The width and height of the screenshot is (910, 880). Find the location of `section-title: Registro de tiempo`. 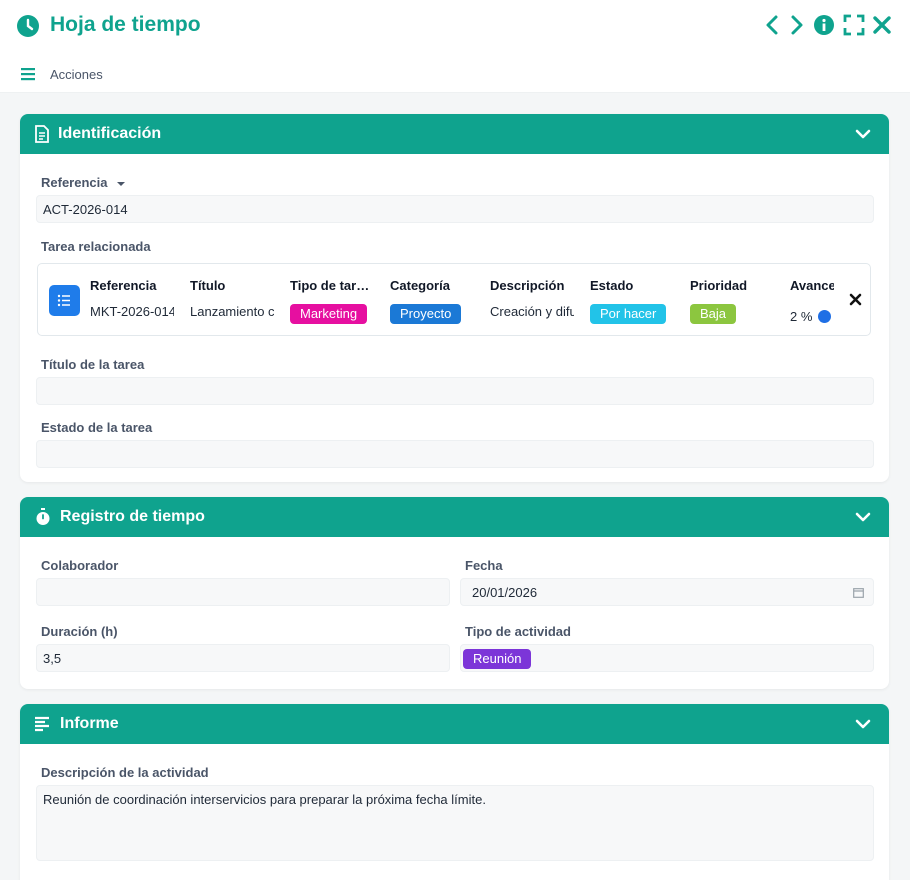

section-title: Registro de tiempo is located at coordinates (132, 516).